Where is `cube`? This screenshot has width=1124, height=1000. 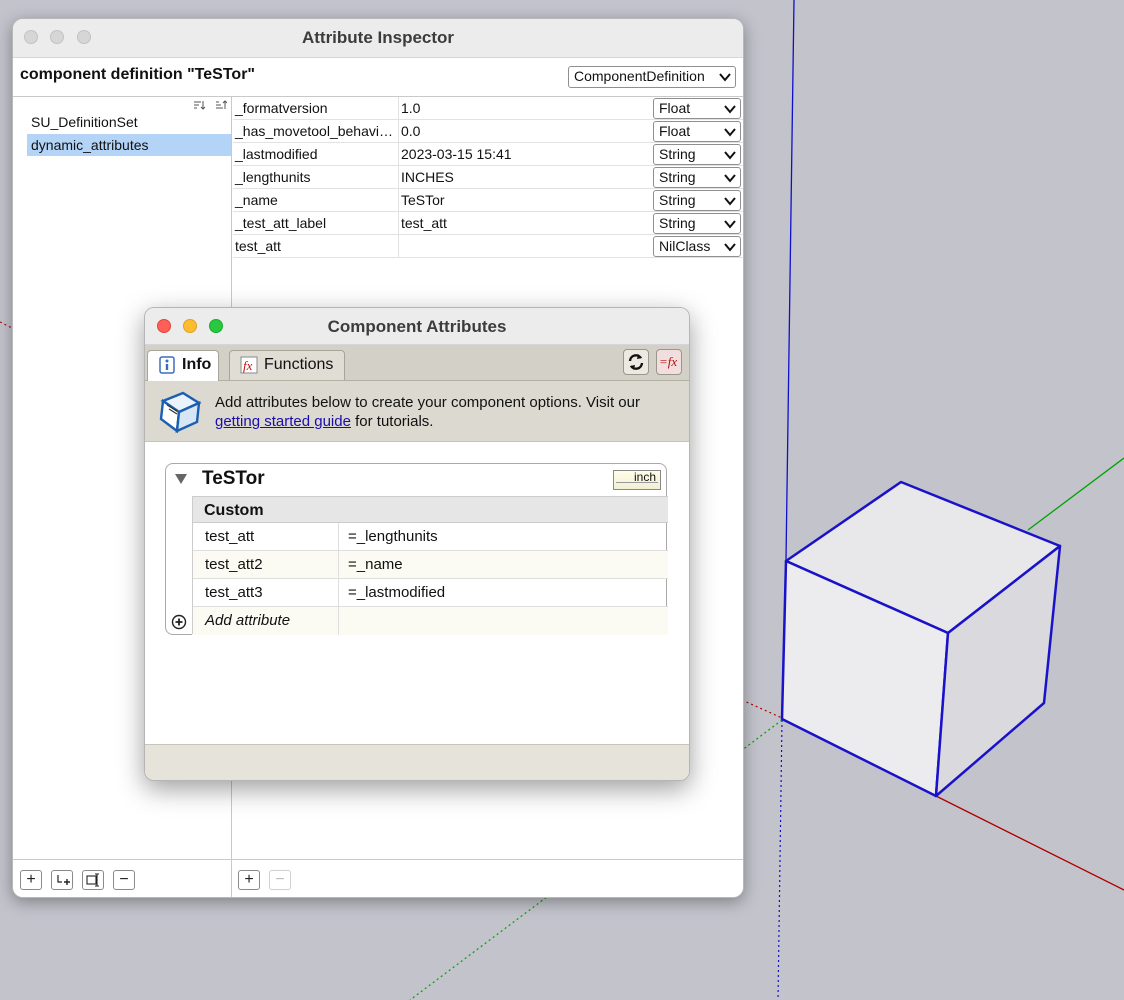
cube is located at coordinates (921, 639).